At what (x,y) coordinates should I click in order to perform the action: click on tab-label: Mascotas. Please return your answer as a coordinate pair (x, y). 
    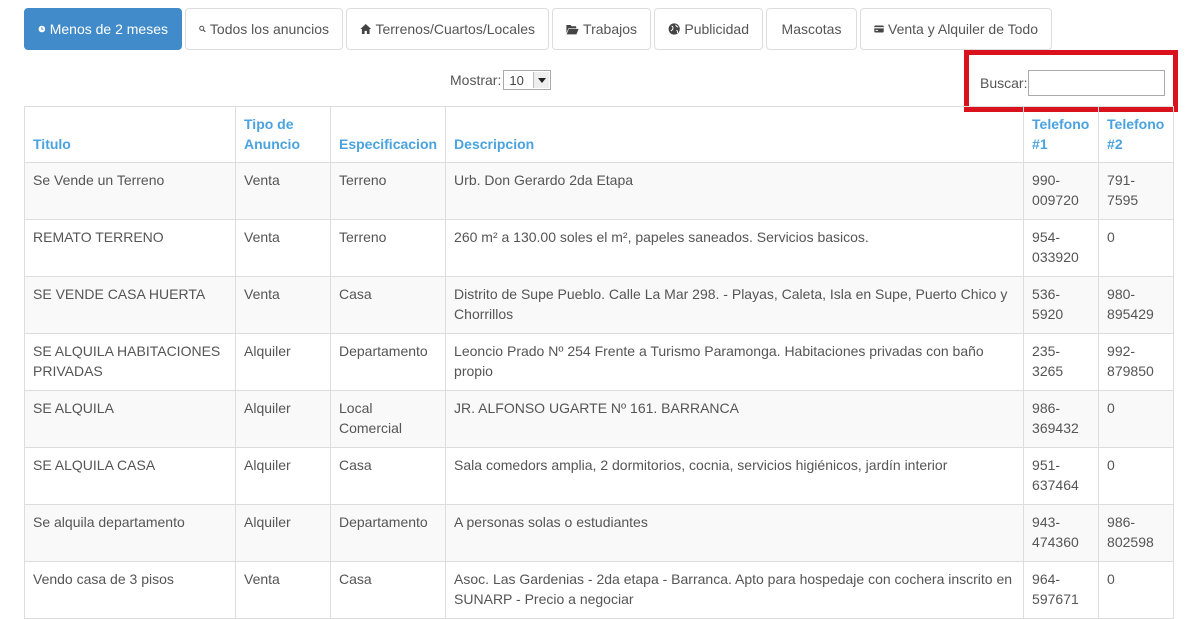
    Looking at the image, I should click on (811, 29).